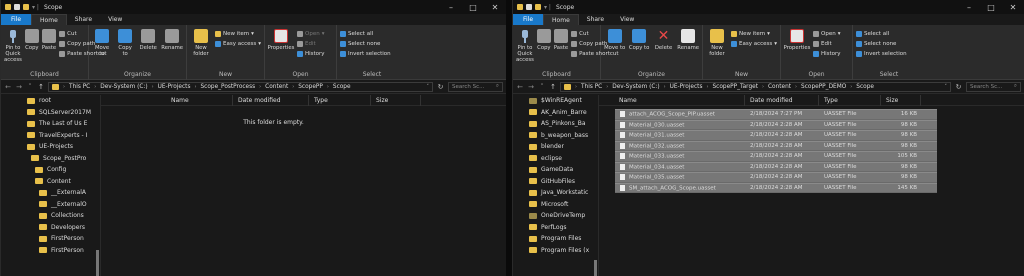  Describe the element at coordinates (50, 205) in the screenshot. I see `nav-item: __ExternalO` at that location.